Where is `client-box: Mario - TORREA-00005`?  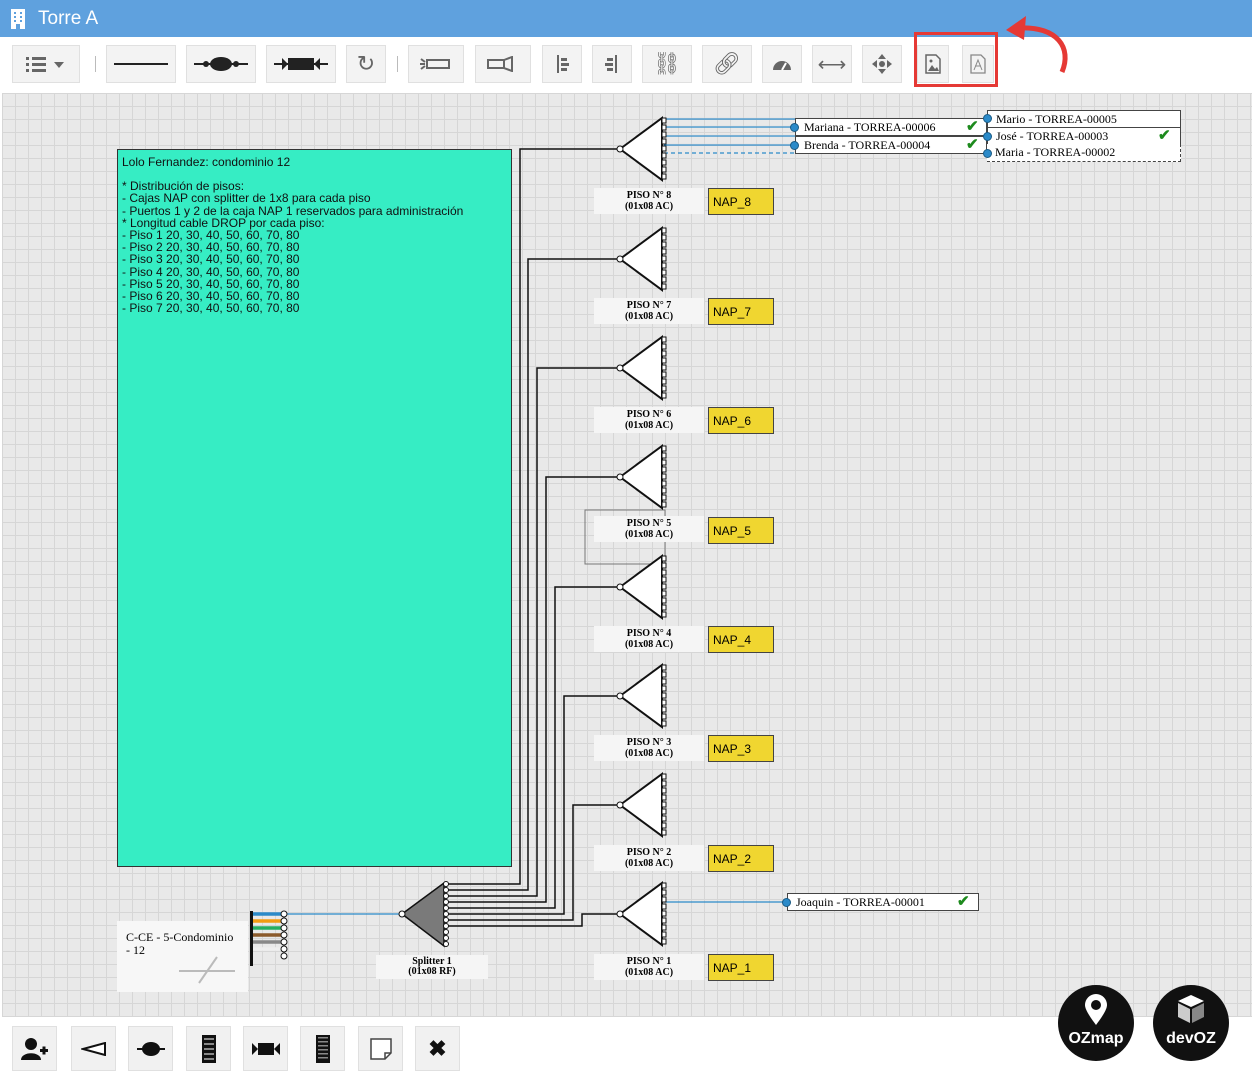 client-box: Mario - TORREA-00005 is located at coordinates (1084, 119).